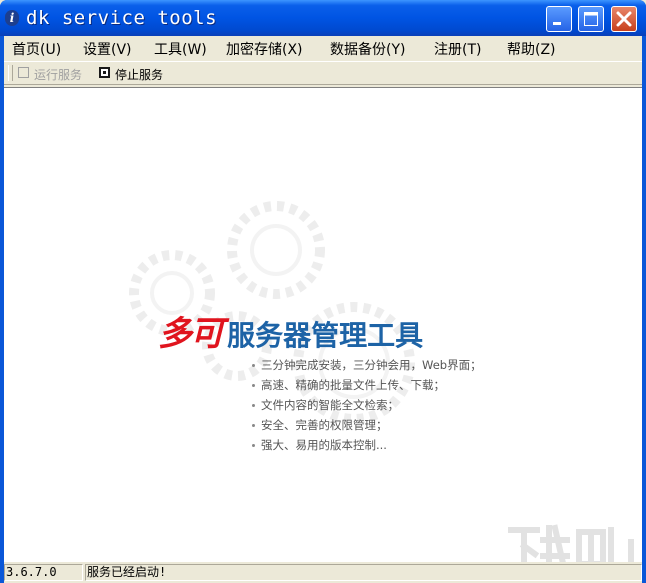  I want to click on menu-data-backup: 数据备份(Y), so click(367, 49).